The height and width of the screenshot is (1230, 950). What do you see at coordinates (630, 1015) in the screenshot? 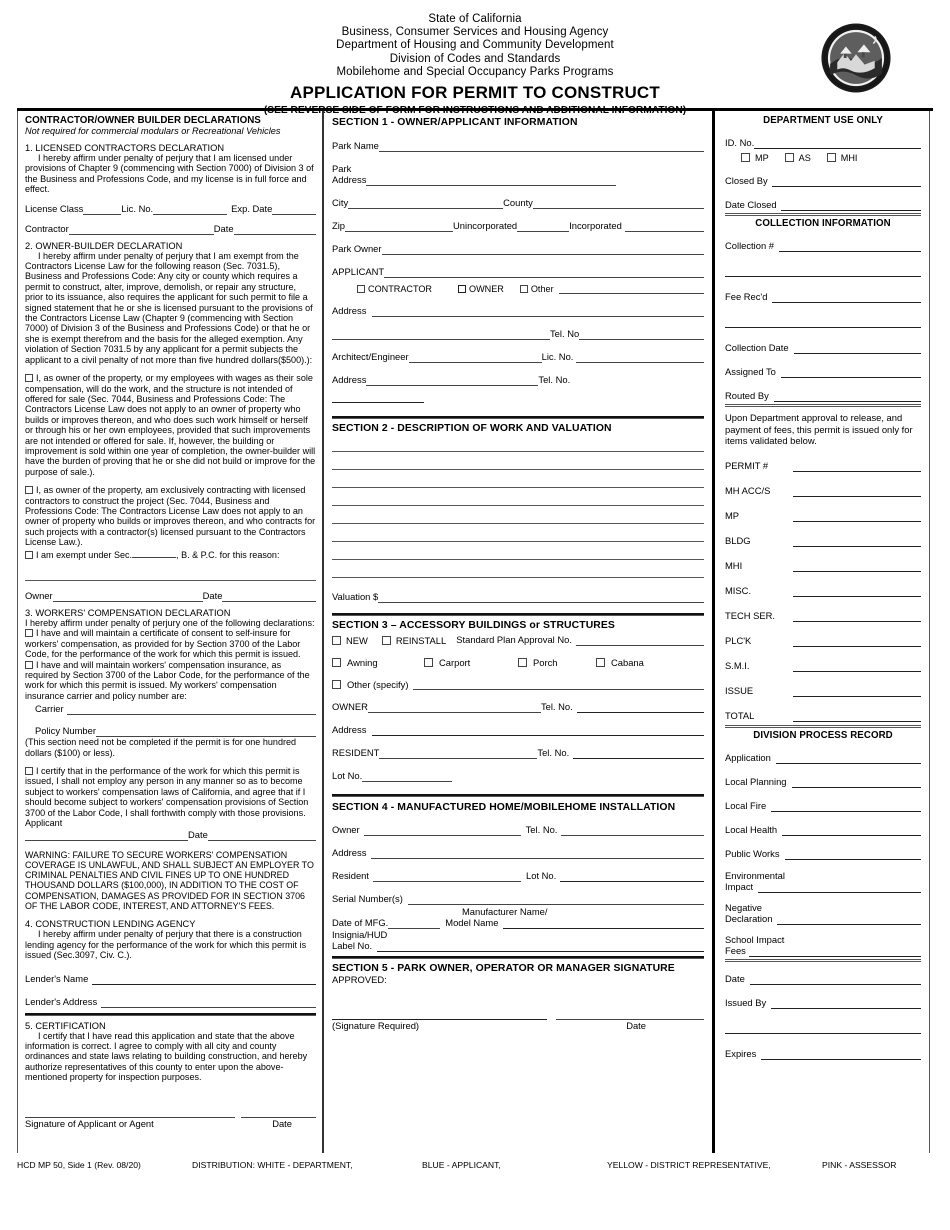
I see `park-owner-signature-date-input` at bounding box center [630, 1015].